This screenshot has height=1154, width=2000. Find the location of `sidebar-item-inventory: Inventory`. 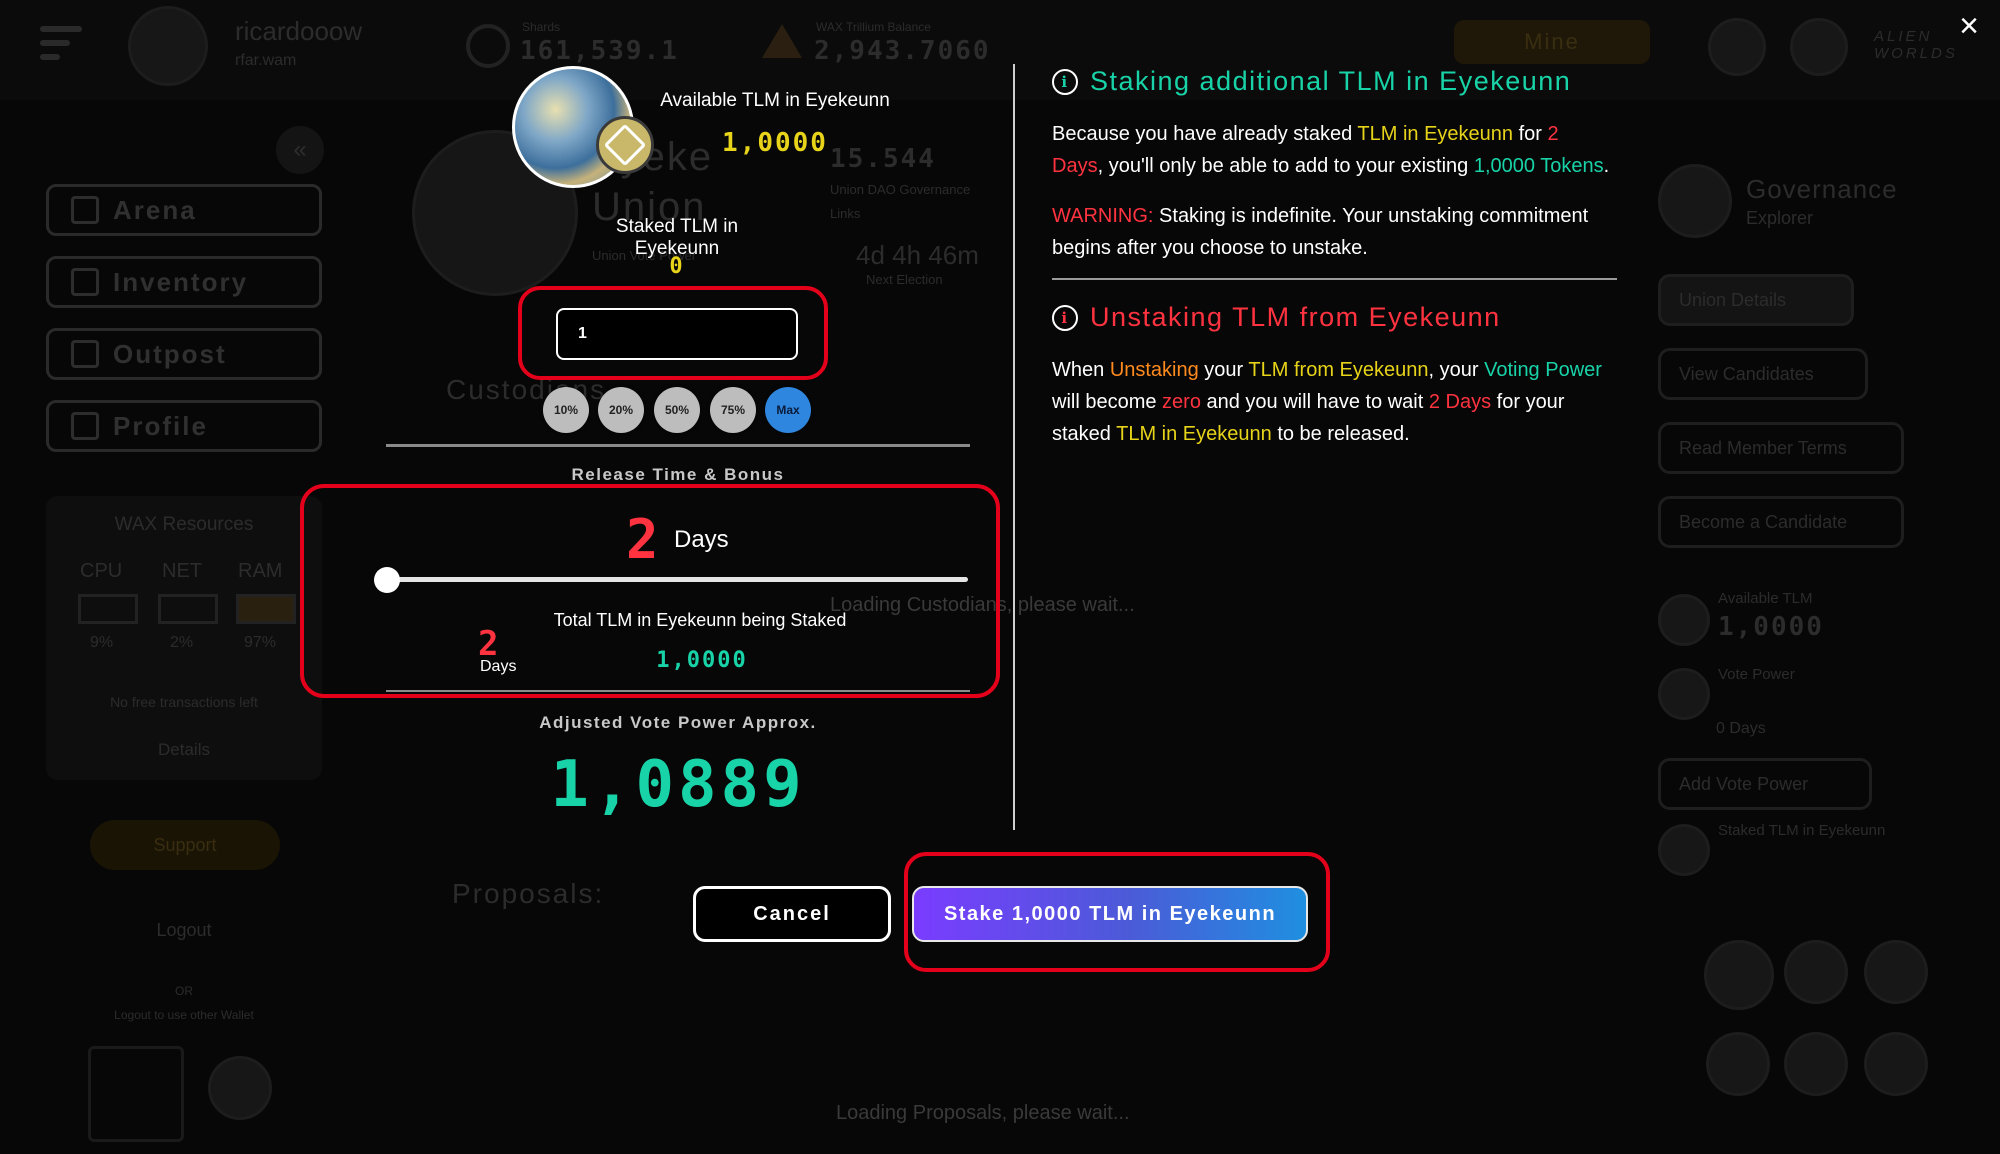

sidebar-item-inventory: Inventory is located at coordinates (184, 282).